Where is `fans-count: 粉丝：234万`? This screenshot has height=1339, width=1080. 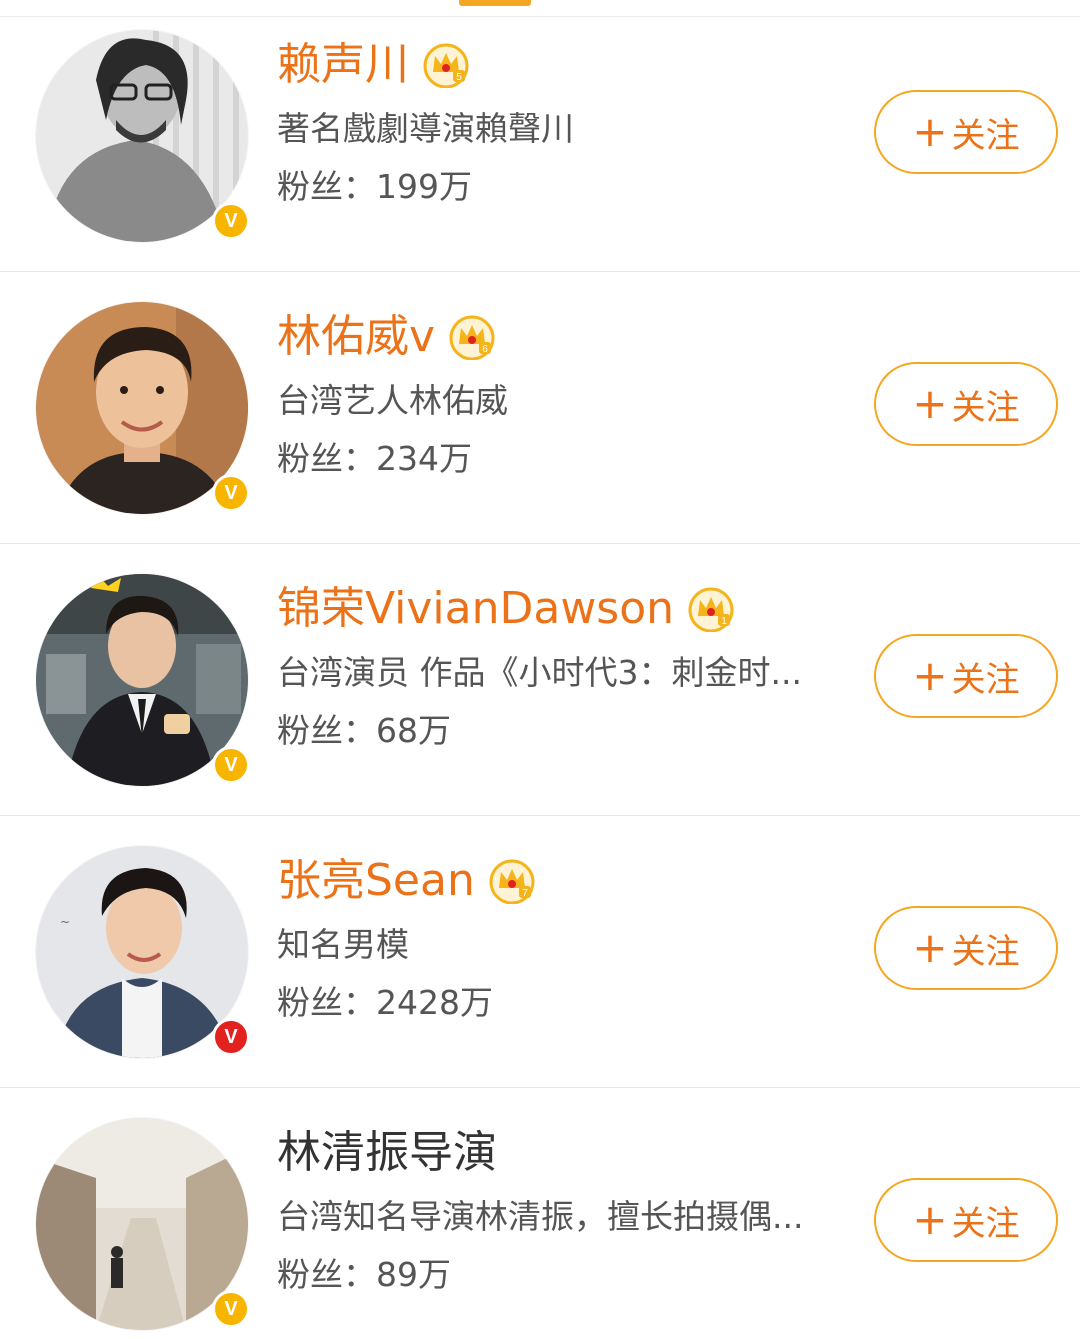
fans-count: 粉丝：234万 is located at coordinates (374, 459).